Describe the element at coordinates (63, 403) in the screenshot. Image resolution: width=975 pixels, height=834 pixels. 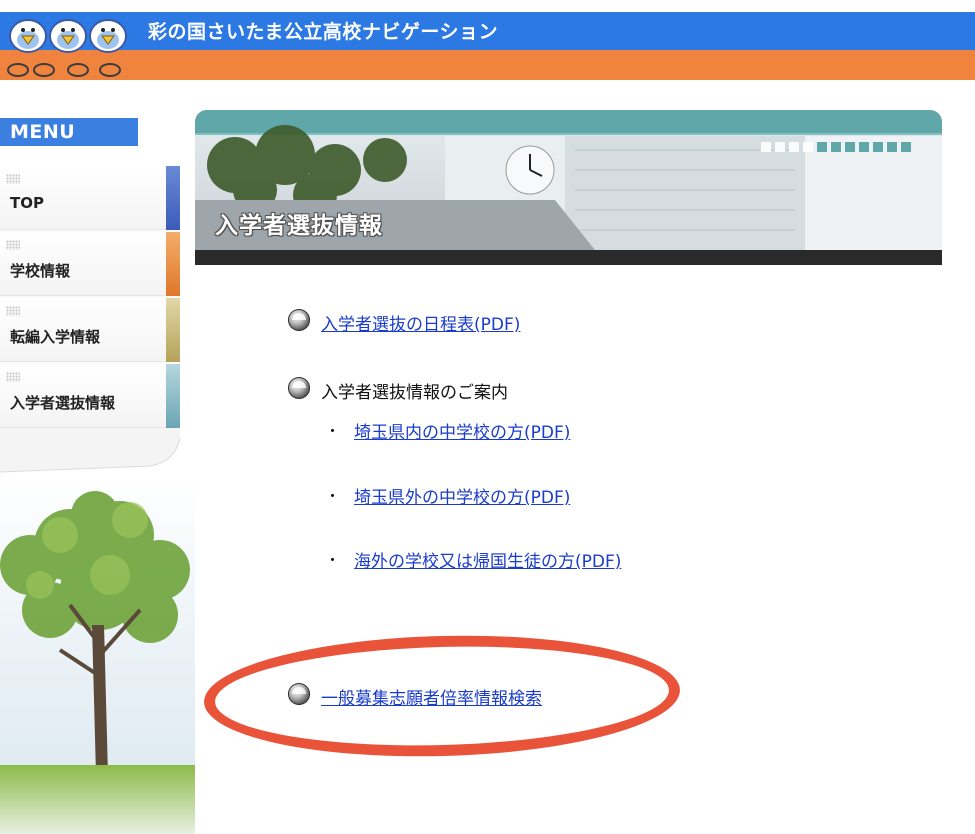
I see `sidebar-item-label: 入学者選抜情報` at that location.